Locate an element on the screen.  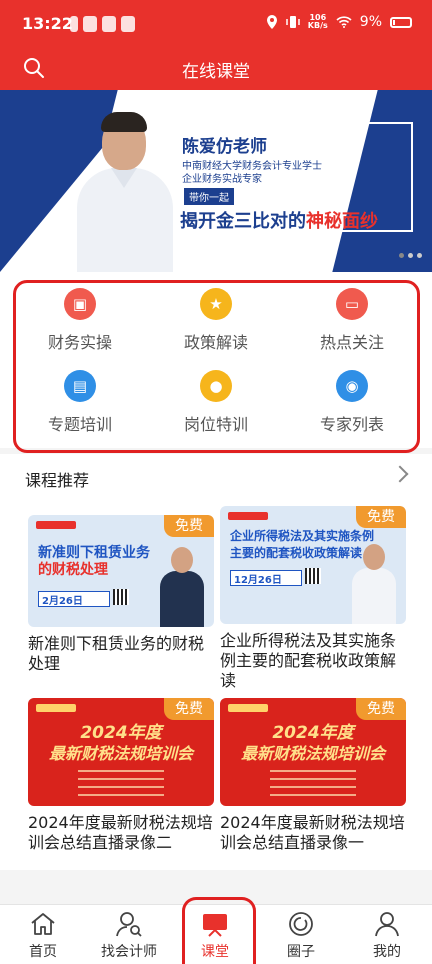
category-financial-practice: ▣ 财务实操 is located at coordinates (80, 323).